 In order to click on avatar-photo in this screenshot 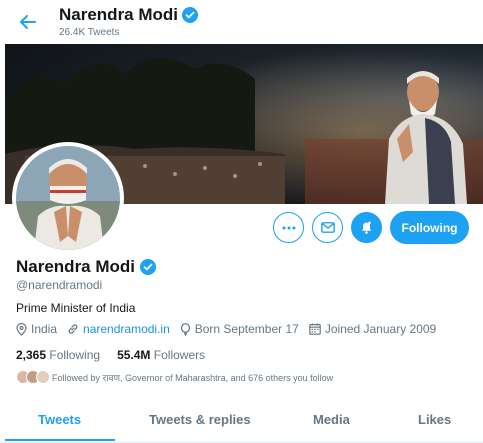, I will do `click(68, 198)`.